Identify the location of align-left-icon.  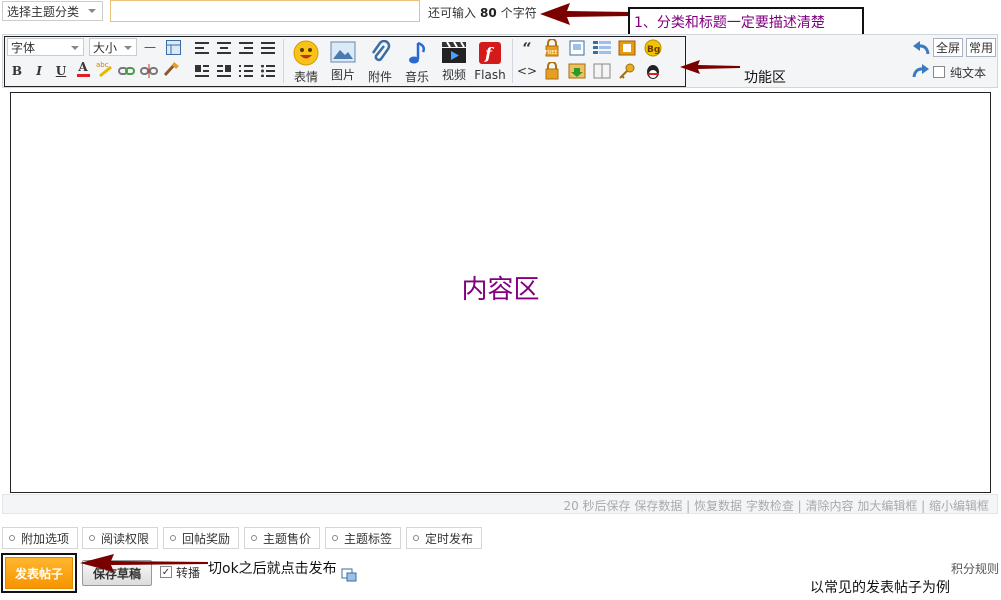
(202, 48).